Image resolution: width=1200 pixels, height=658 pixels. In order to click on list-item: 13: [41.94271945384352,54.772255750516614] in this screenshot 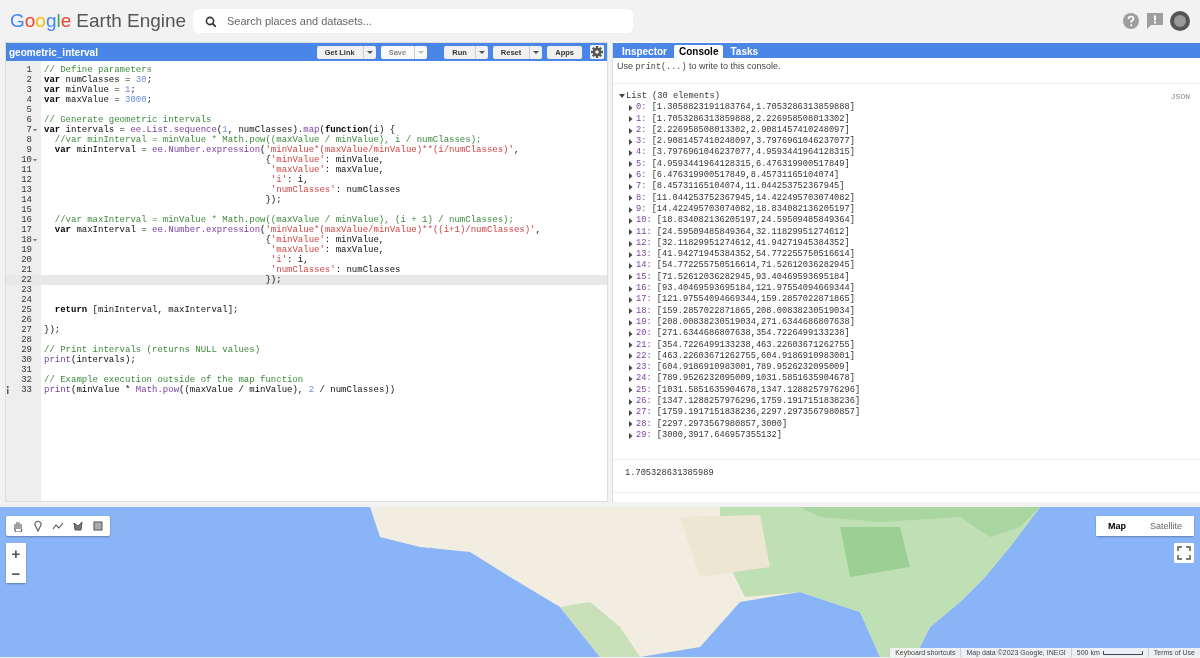, I will do `click(745, 255)`.